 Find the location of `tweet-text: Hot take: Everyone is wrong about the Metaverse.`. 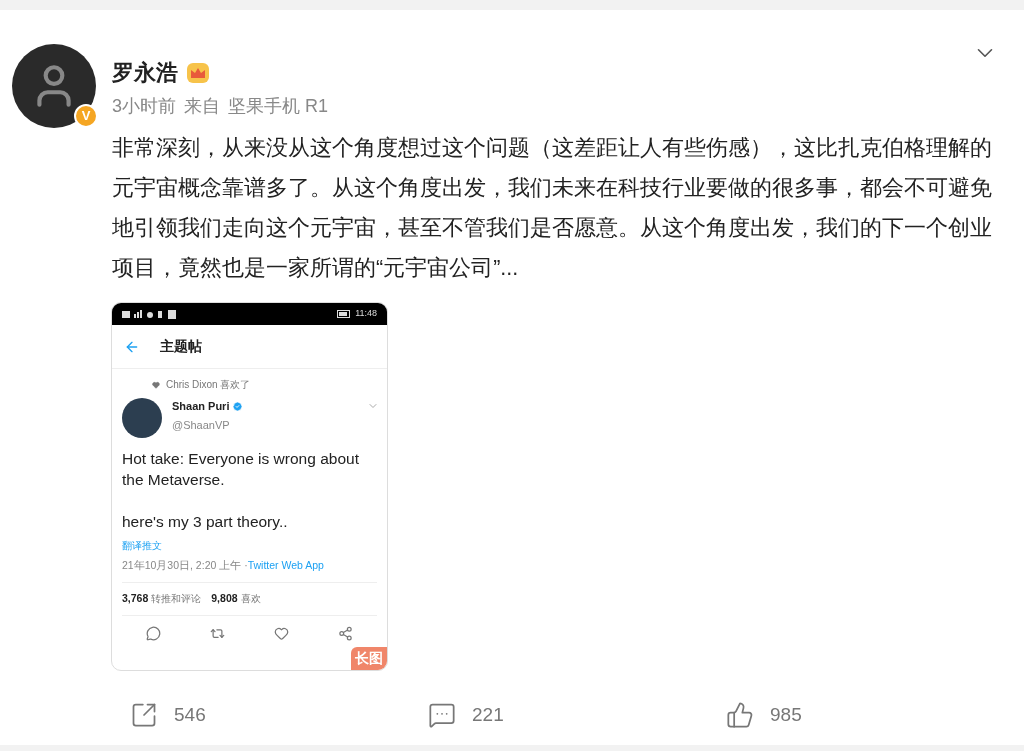

tweet-text: Hot take: Everyone is wrong about the Metaverse. is located at coordinates (241, 469).